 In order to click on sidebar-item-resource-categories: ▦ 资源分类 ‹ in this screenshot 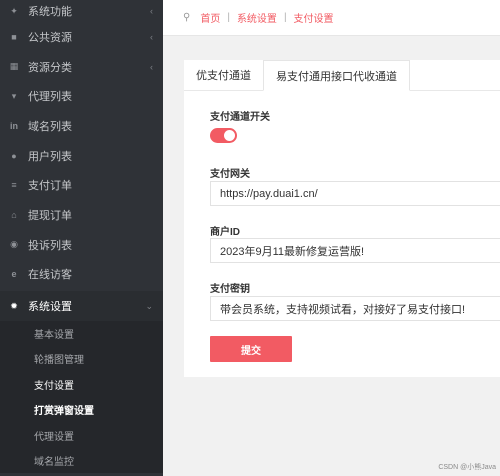, I will do `click(81, 67)`.